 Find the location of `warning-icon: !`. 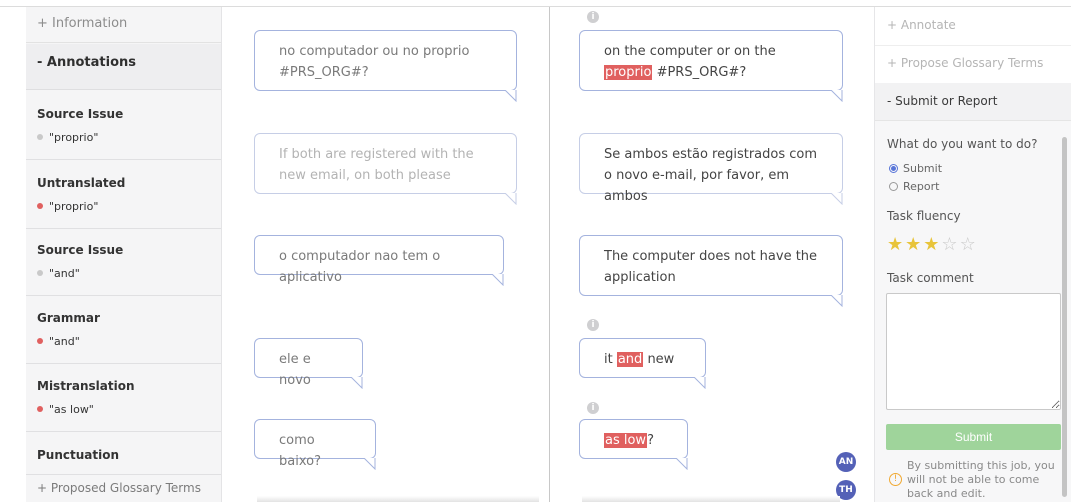

warning-icon: ! is located at coordinates (895, 479).